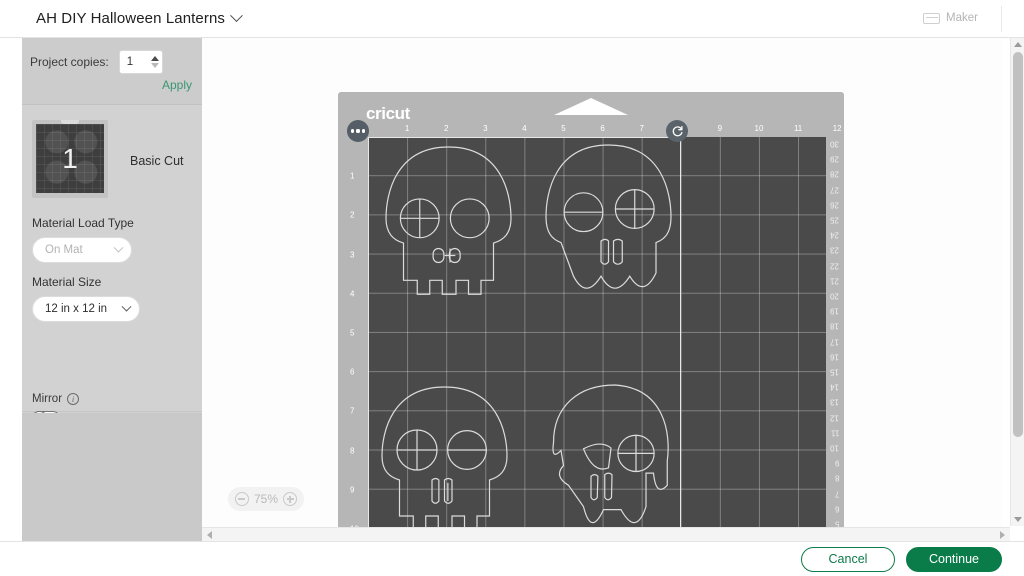 This screenshot has height=576, width=1024. What do you see at coordinates (606, 534) in the screenshot?
I see `horizontal-scrollbar` at bounding box center [606, 534].